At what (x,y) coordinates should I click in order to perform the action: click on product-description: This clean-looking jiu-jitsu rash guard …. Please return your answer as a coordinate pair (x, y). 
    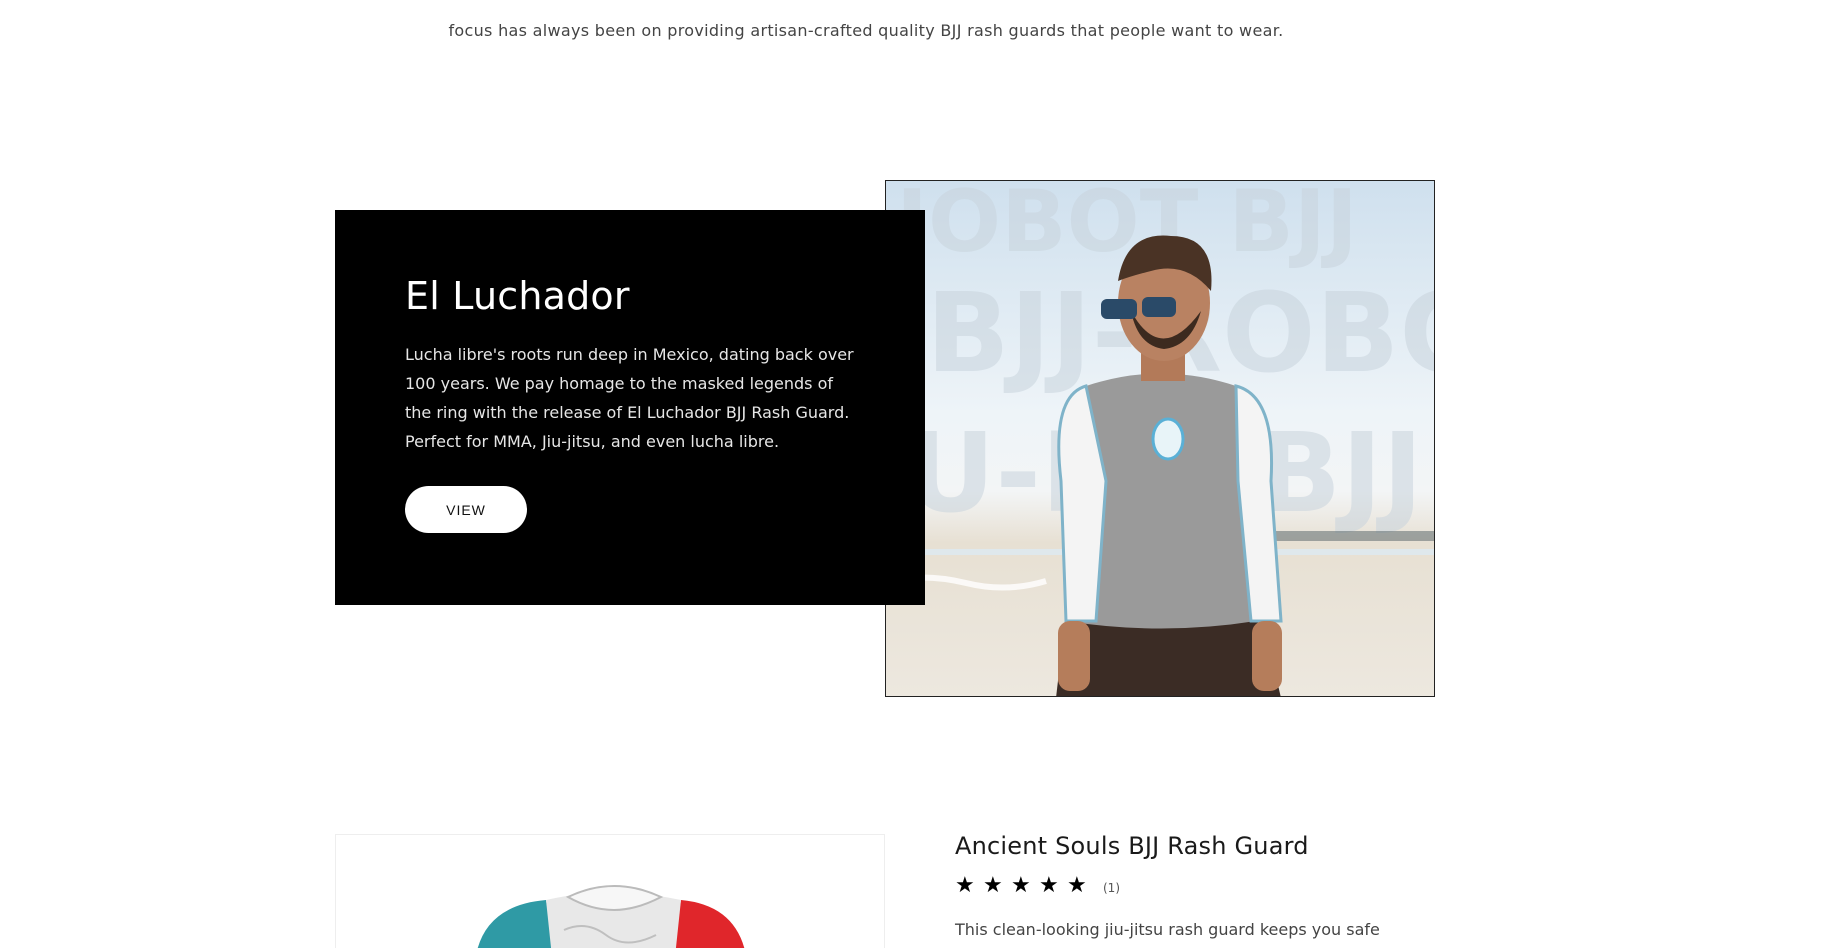
    Looking at the image, I should click on (1167, 929).